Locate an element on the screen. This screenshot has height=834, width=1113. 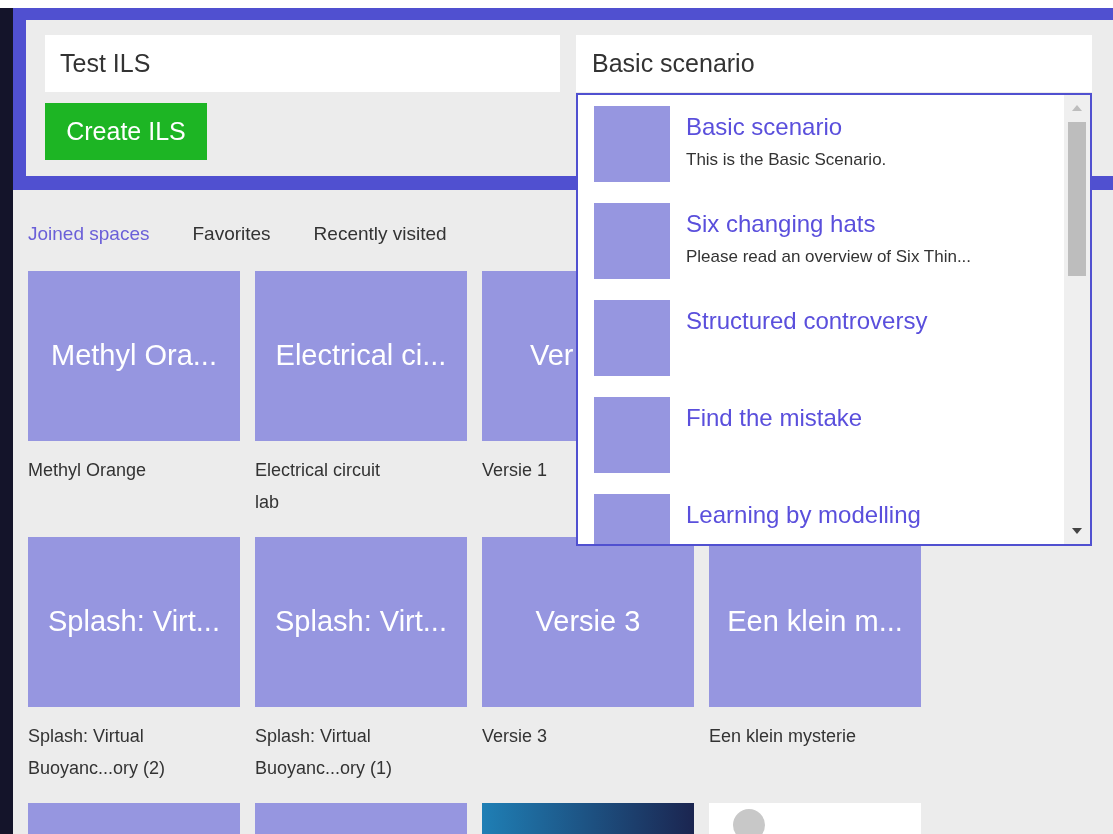
scenario-option: Find the mistake is located at coordinates (774, 418).